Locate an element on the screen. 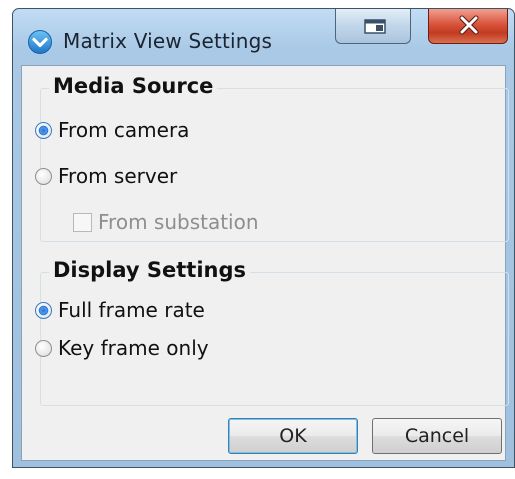 Image resolution: width=515 pixels, height=479 pixels. close-x-icon is located at coordinates (469, 25).